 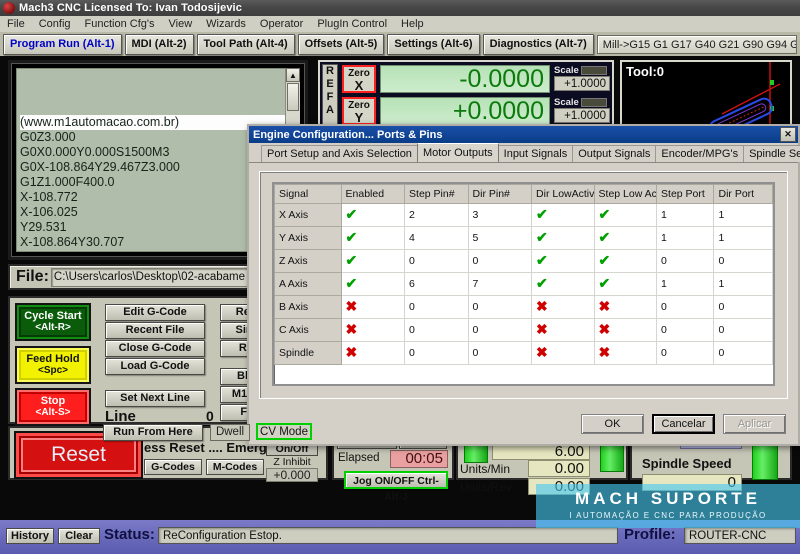 I want to click on feed-hold-button: Feed Hold <Spc>, so click(x=53, y=365).